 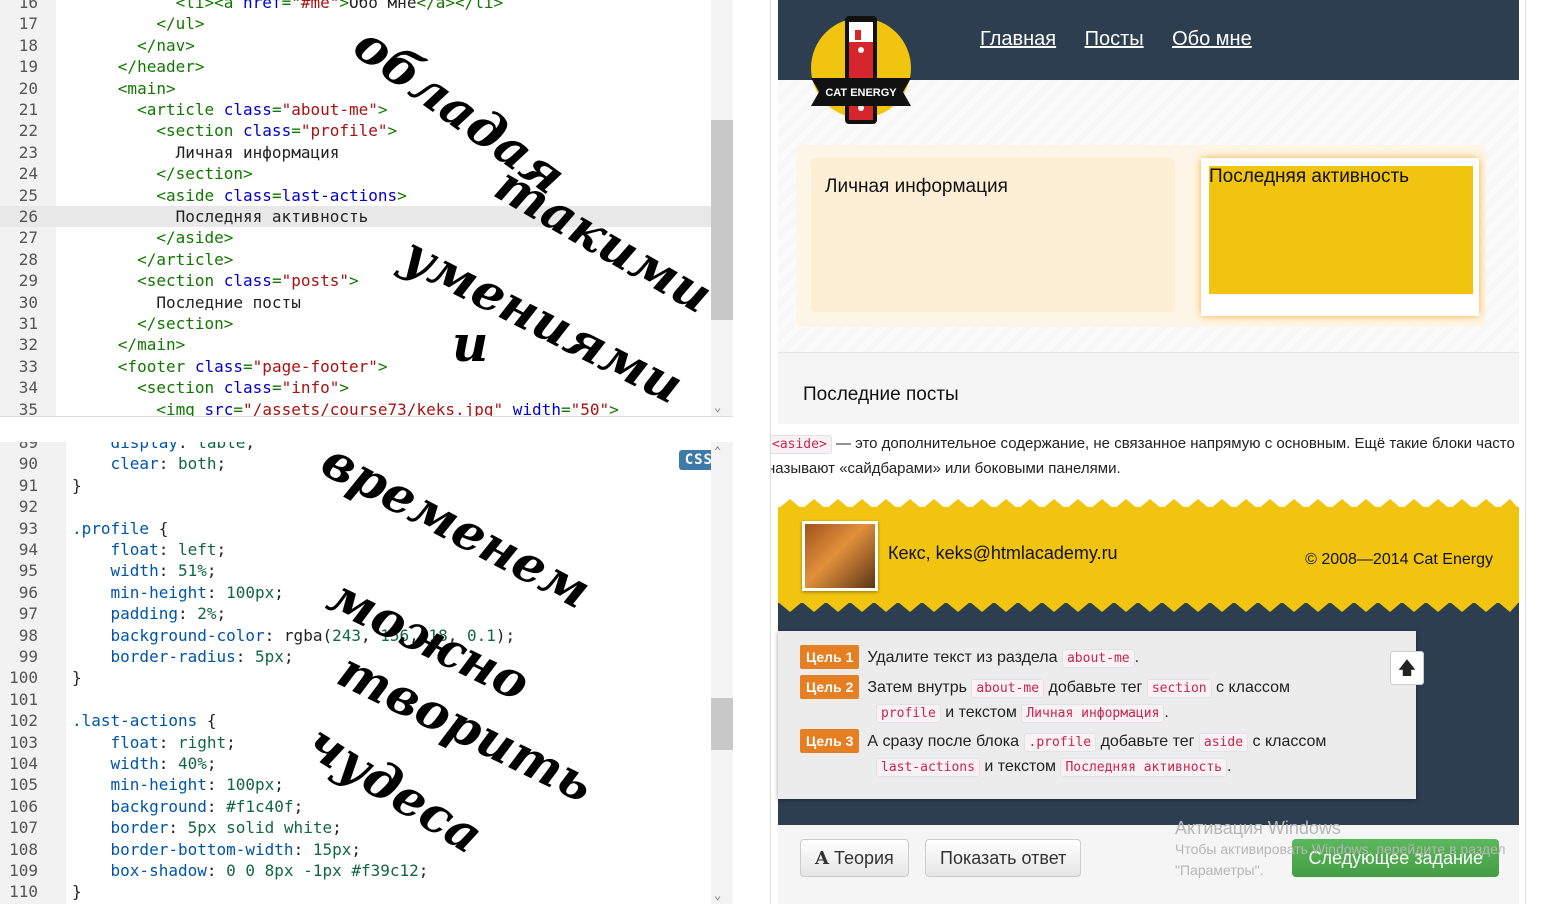 I want to click on theory-button-label: Теория, so click(x=863, y=858).